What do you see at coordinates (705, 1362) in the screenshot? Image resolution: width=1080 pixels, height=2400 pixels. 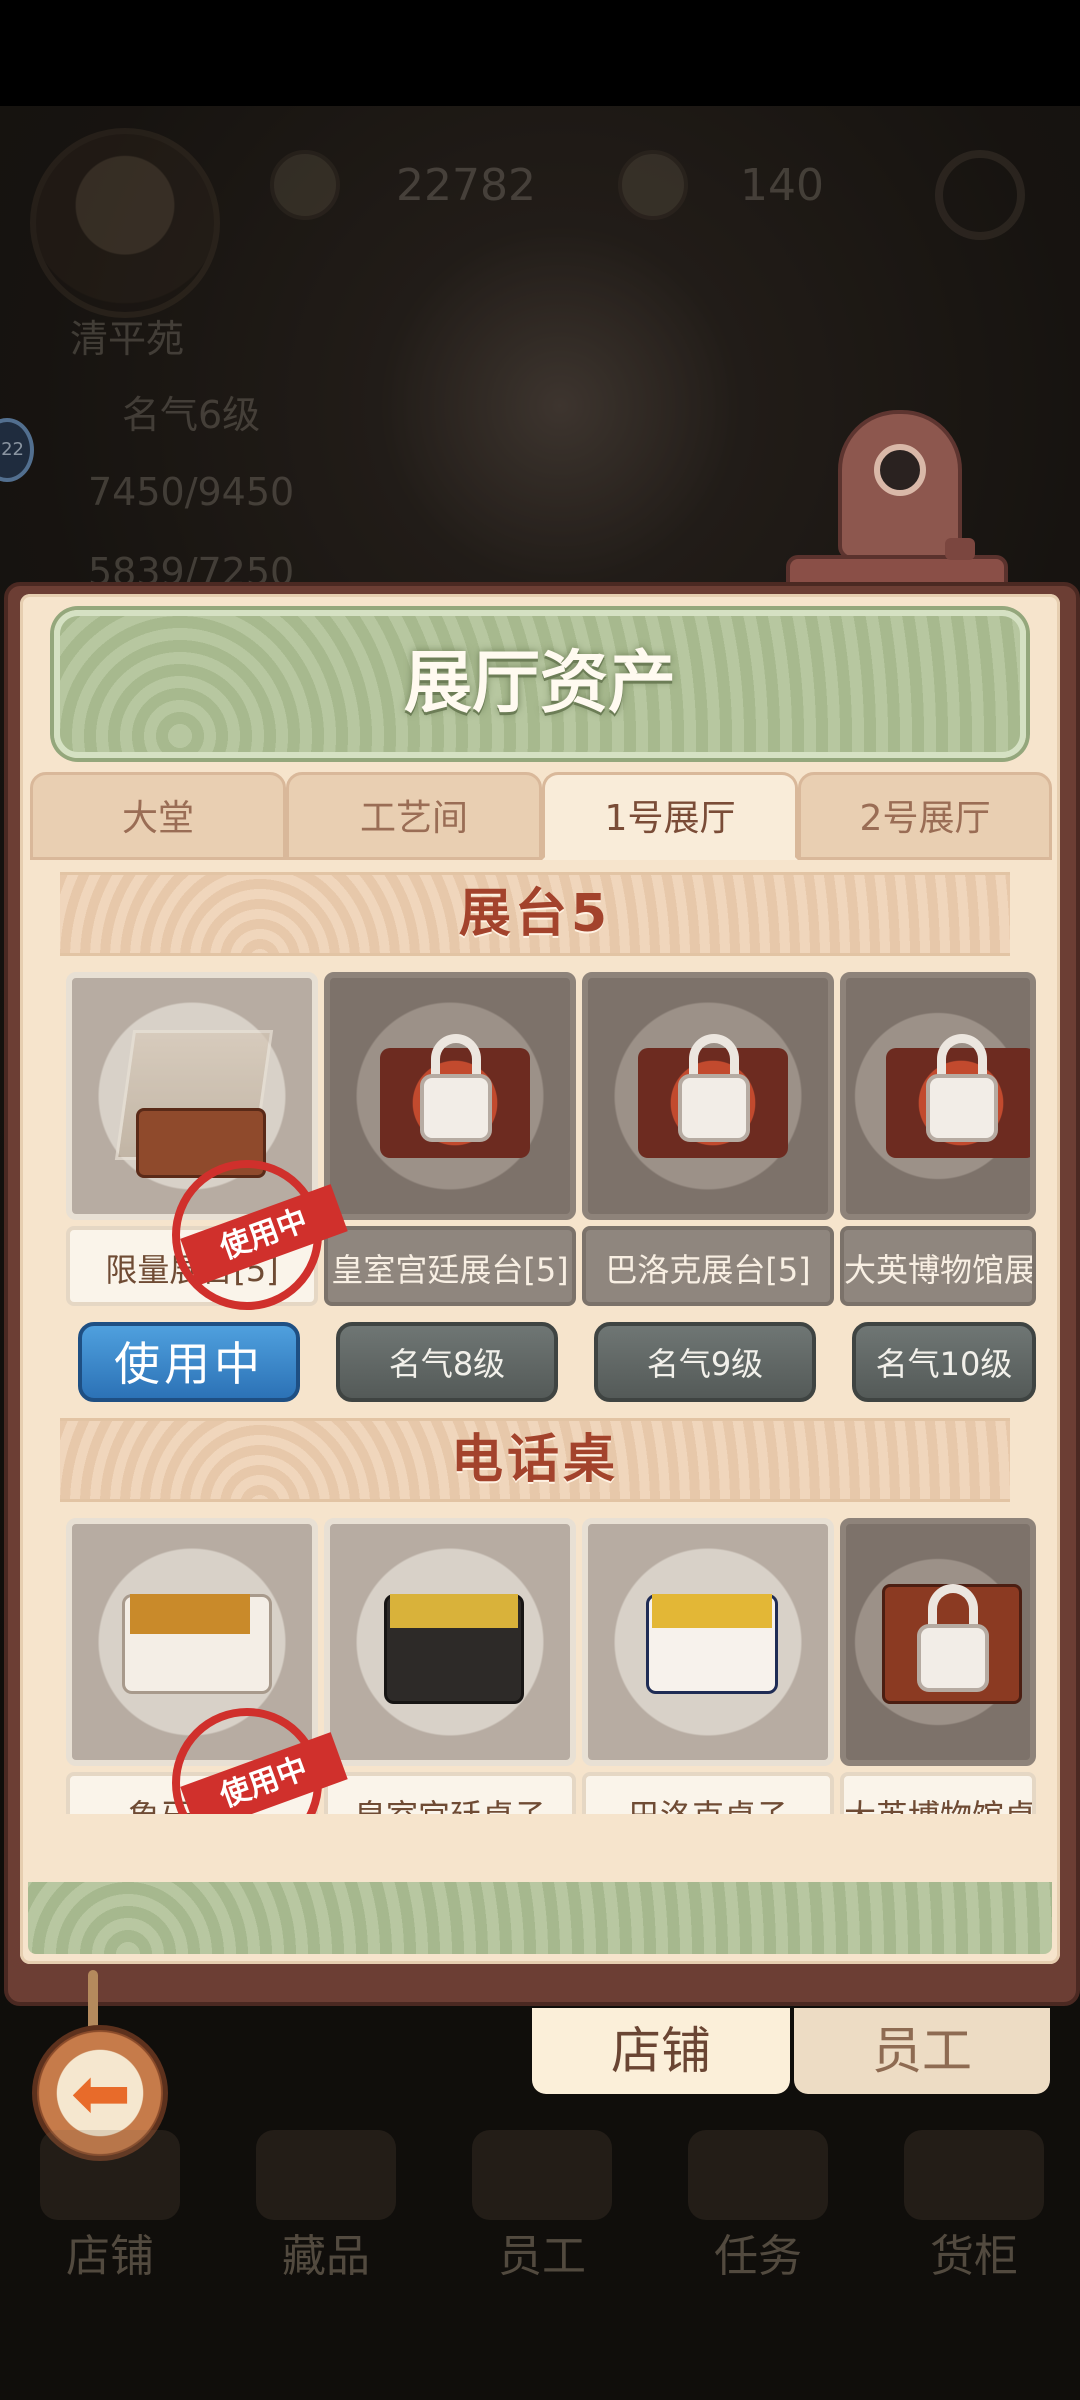 I see `unlock-level-button-3: 名气9级` at bounding box center [705, 1362].